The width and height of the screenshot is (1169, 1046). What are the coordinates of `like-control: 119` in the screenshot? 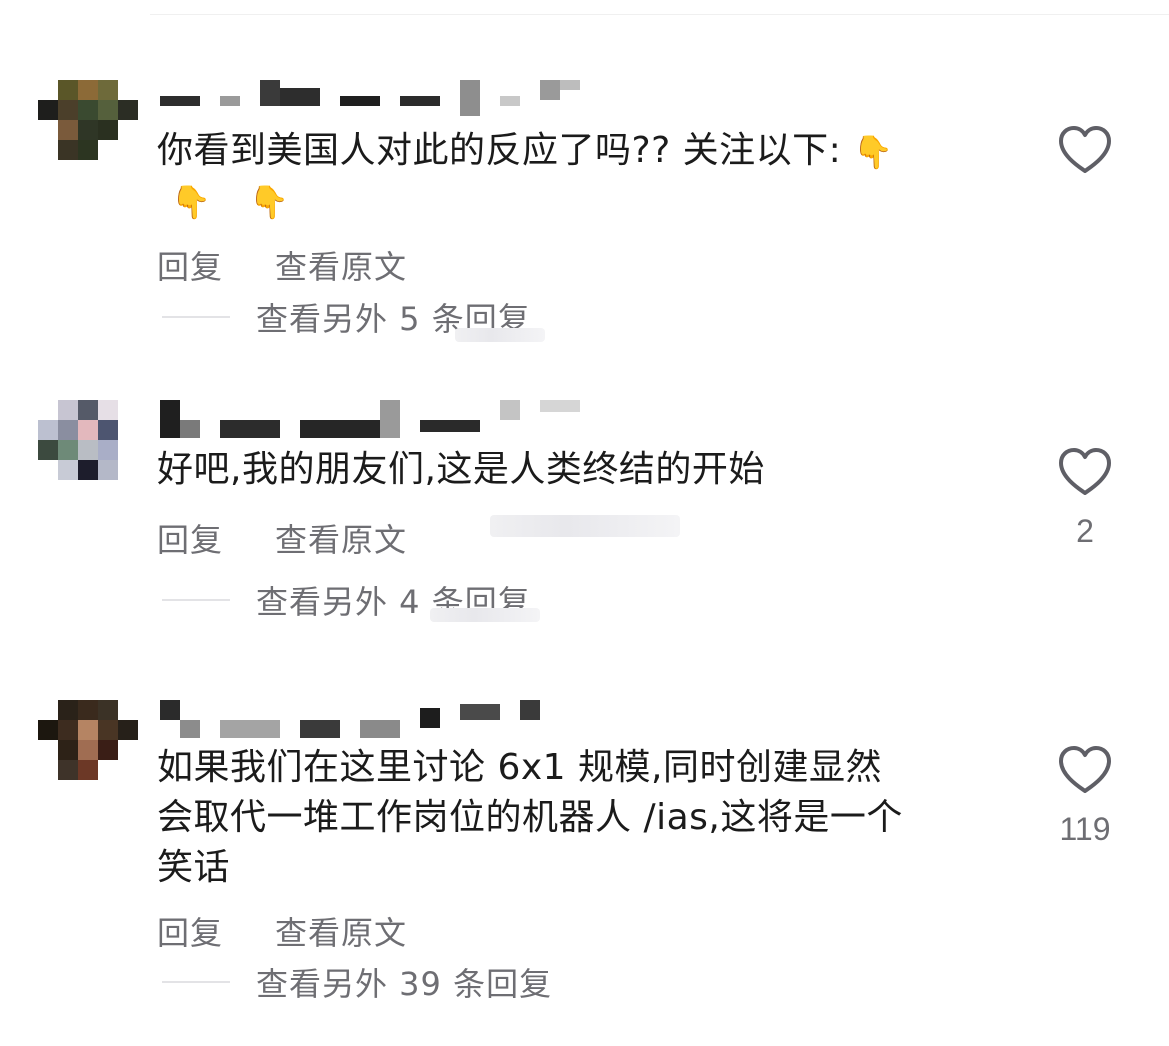 It's located at (1085, 796).